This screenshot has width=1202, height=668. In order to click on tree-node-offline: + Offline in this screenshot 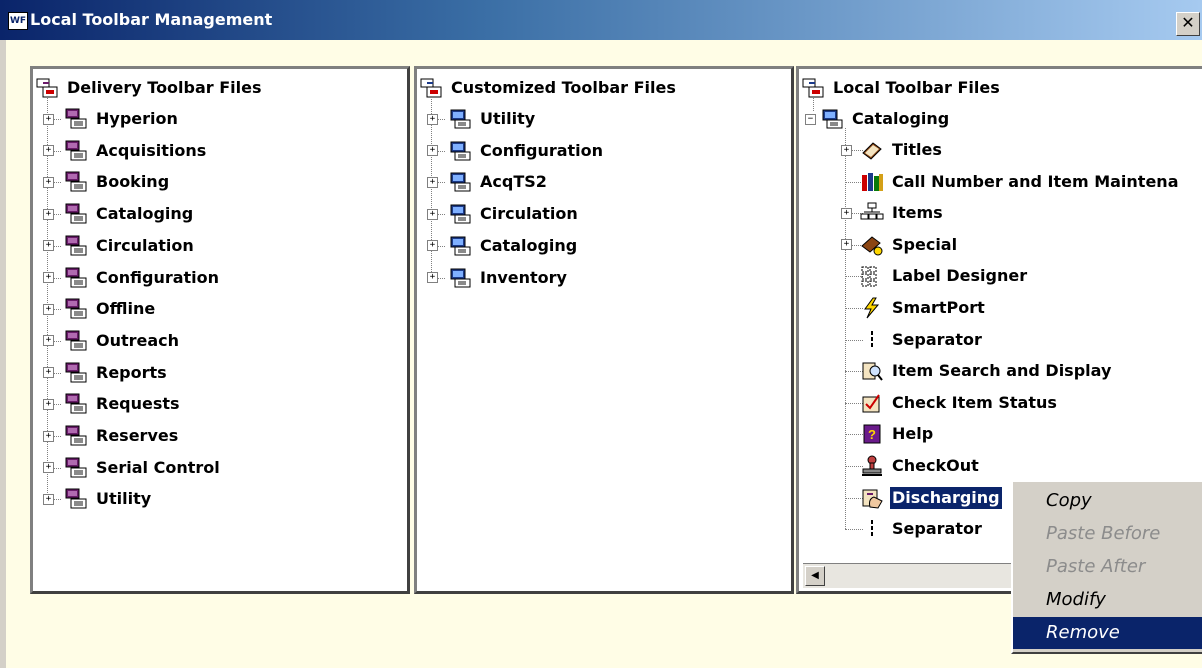, I will do `click(100, 309)`.